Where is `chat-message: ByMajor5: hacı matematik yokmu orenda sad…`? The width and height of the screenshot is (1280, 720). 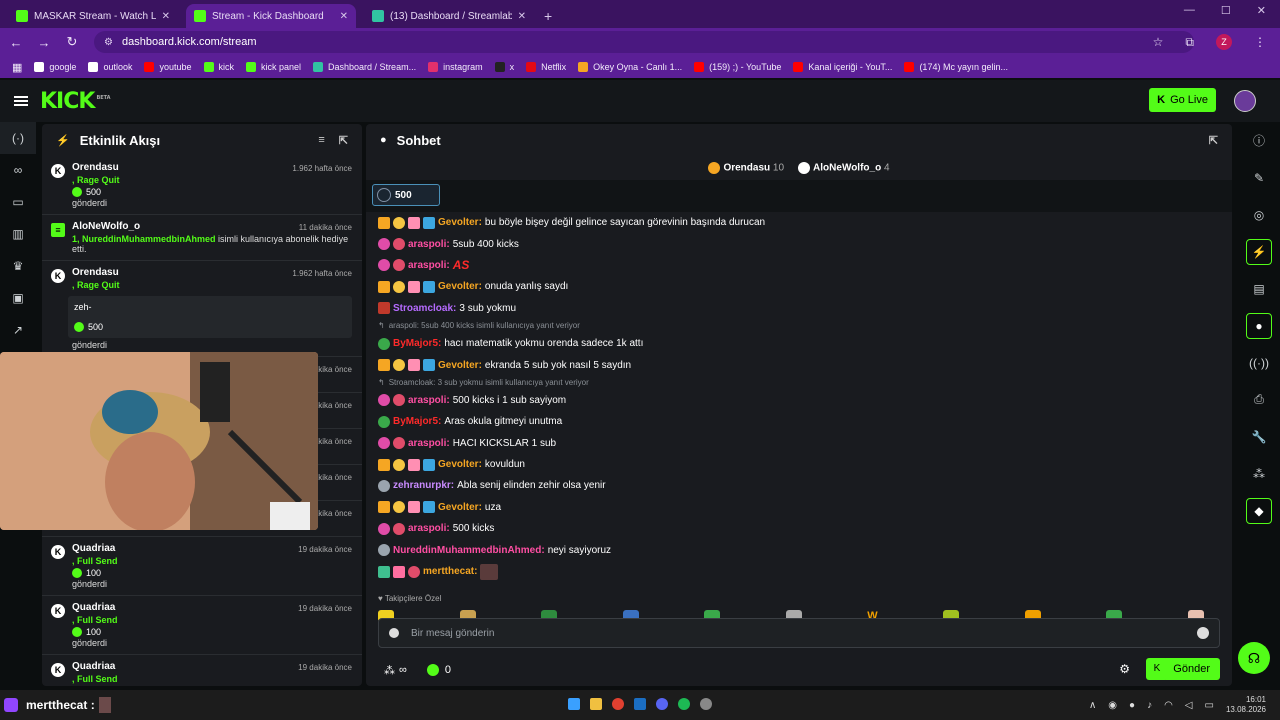 chat-message: ByMajor5: hacı matematik yokmu orenda sad… is located at coordinates (798, 343).